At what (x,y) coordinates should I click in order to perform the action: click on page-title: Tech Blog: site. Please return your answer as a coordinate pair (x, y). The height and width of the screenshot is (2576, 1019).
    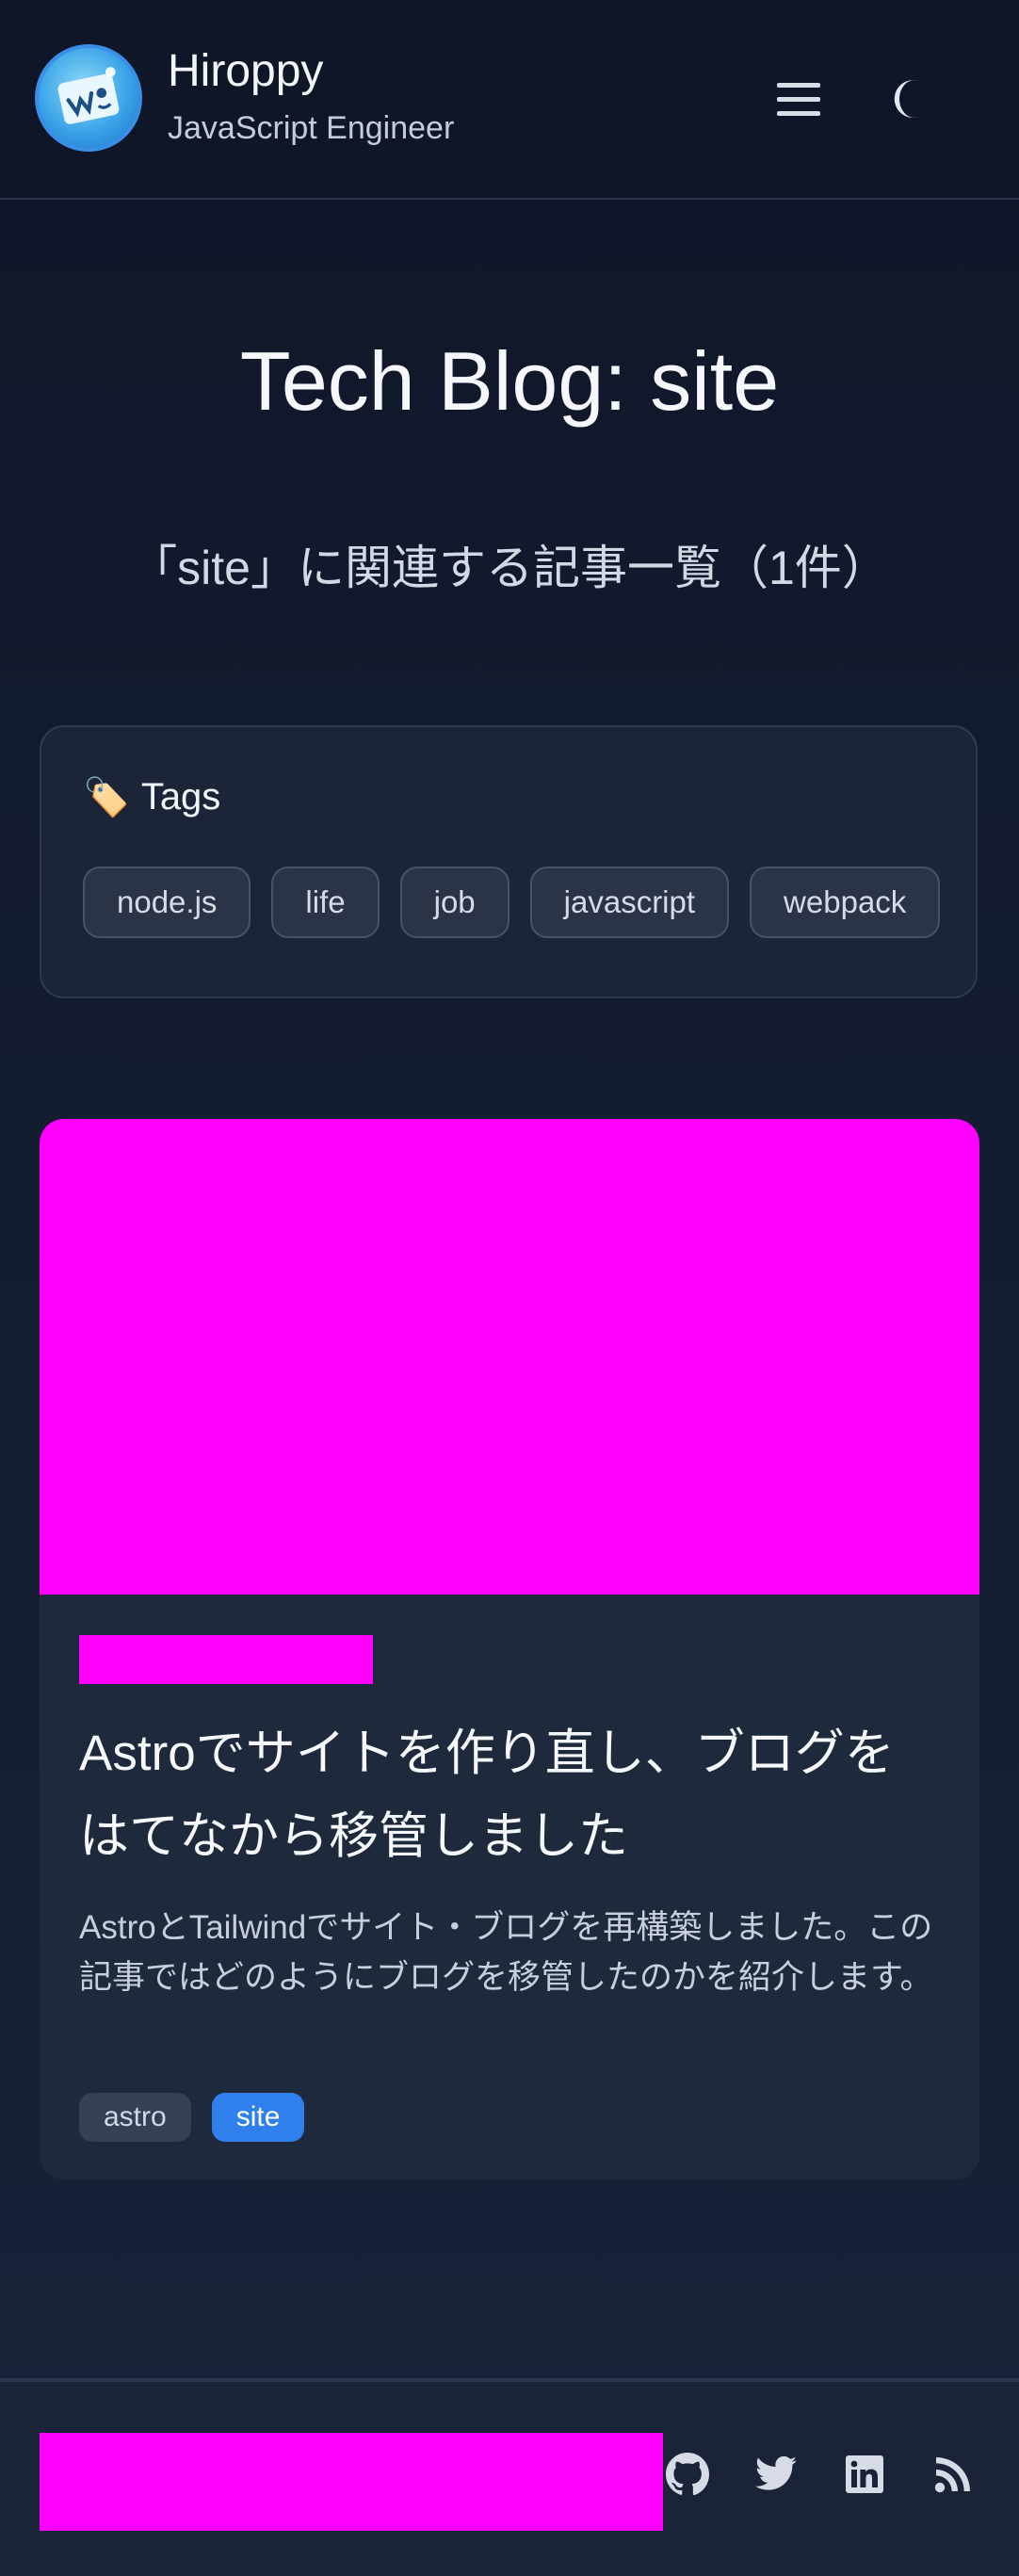
    Looking at the image, I should click on (509, 381).